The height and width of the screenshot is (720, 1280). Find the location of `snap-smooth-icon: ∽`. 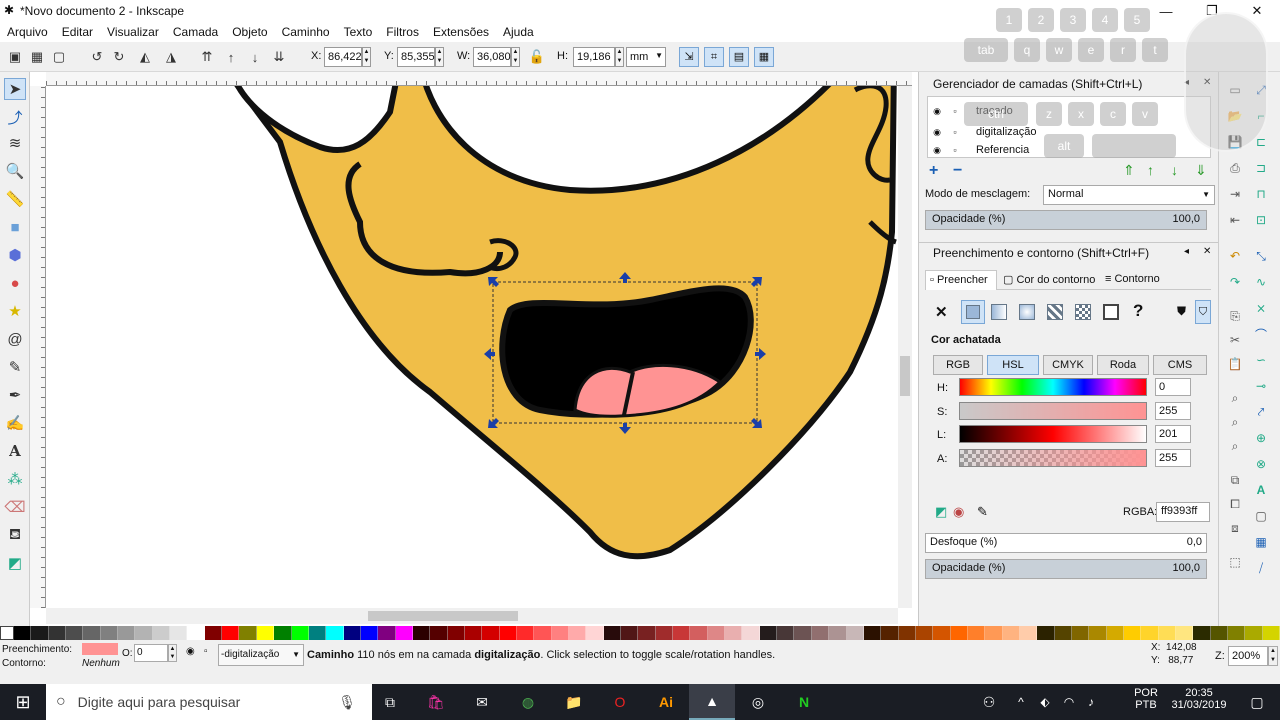

snap-smooth-icon: ∽ is located at coordinates (1261, 360).